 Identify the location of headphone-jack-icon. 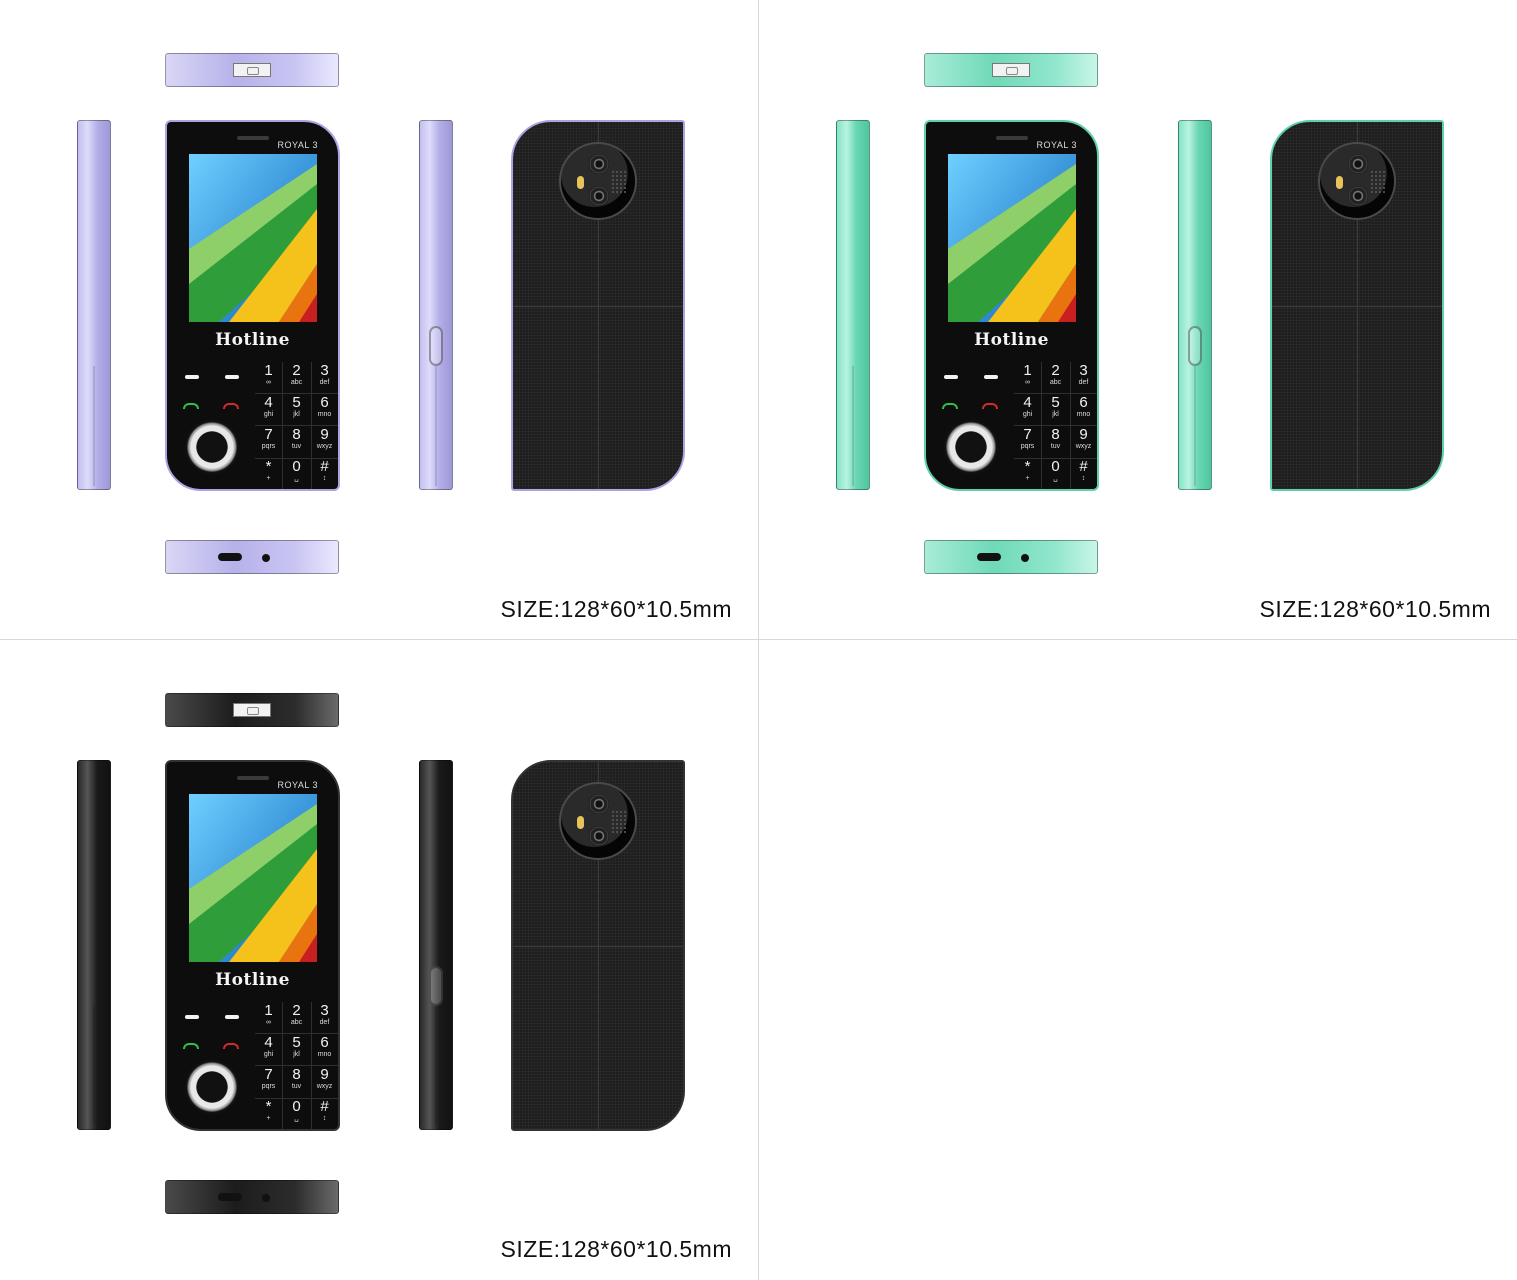
(1025, 558).